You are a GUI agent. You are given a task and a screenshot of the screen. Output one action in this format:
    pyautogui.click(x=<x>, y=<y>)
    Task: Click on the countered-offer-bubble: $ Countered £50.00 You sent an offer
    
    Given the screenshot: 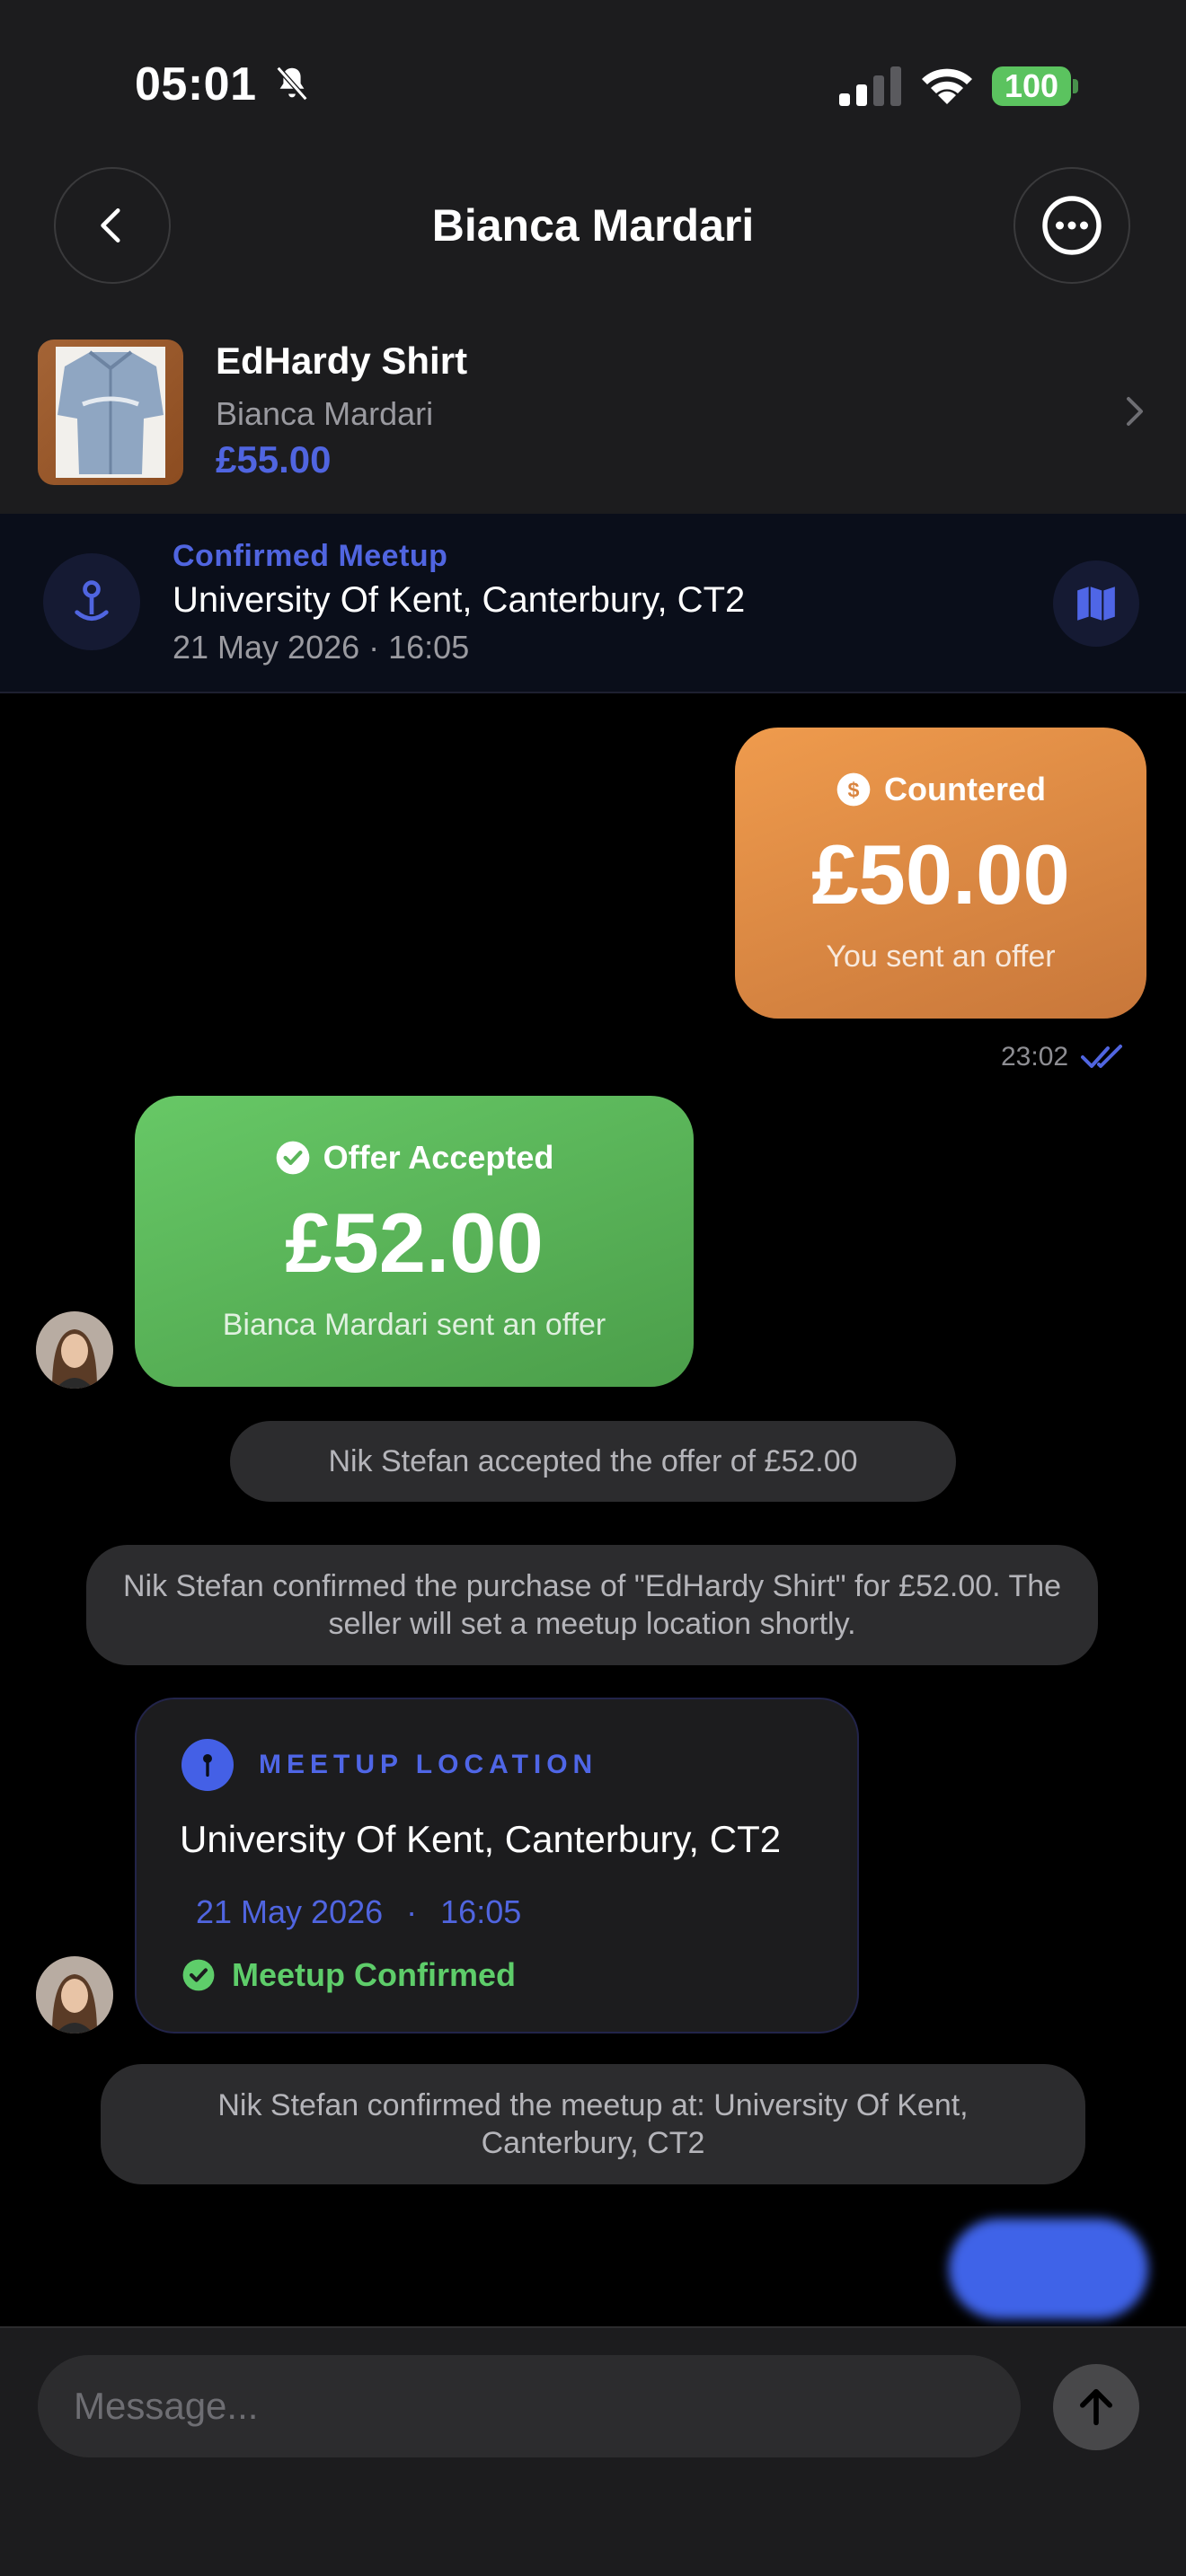 What is the action you would take?
    pyautogui.click(x=940, y=873)
    